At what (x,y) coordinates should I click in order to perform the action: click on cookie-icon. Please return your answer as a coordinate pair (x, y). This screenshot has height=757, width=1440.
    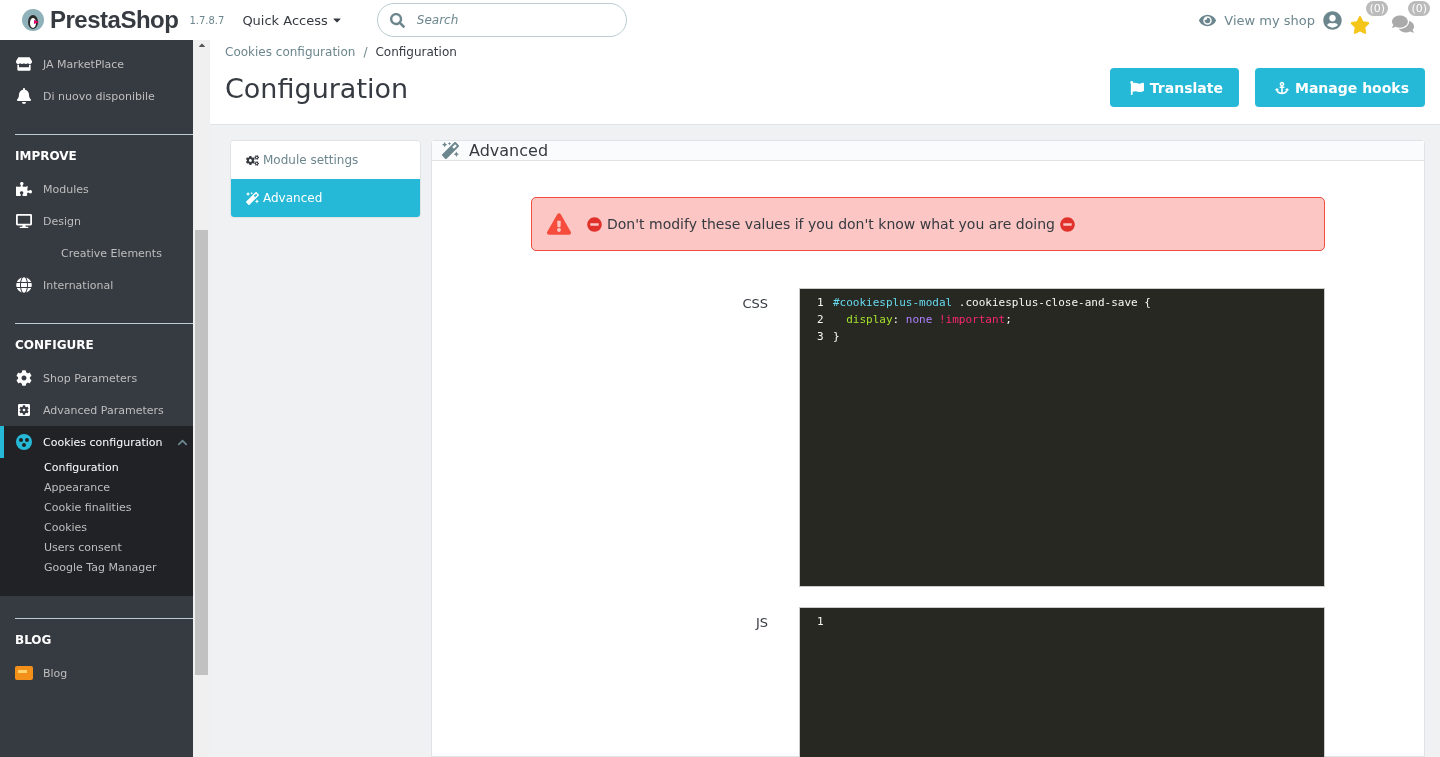
    Looking at the image, I should click on (24, 442).